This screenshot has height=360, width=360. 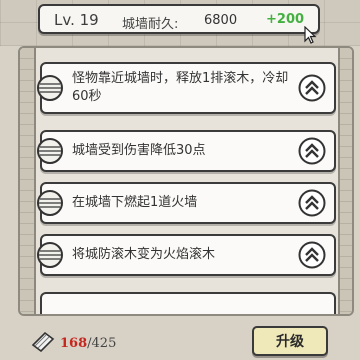 I want to click on panel-frame-right, so click(x=345, y=181).